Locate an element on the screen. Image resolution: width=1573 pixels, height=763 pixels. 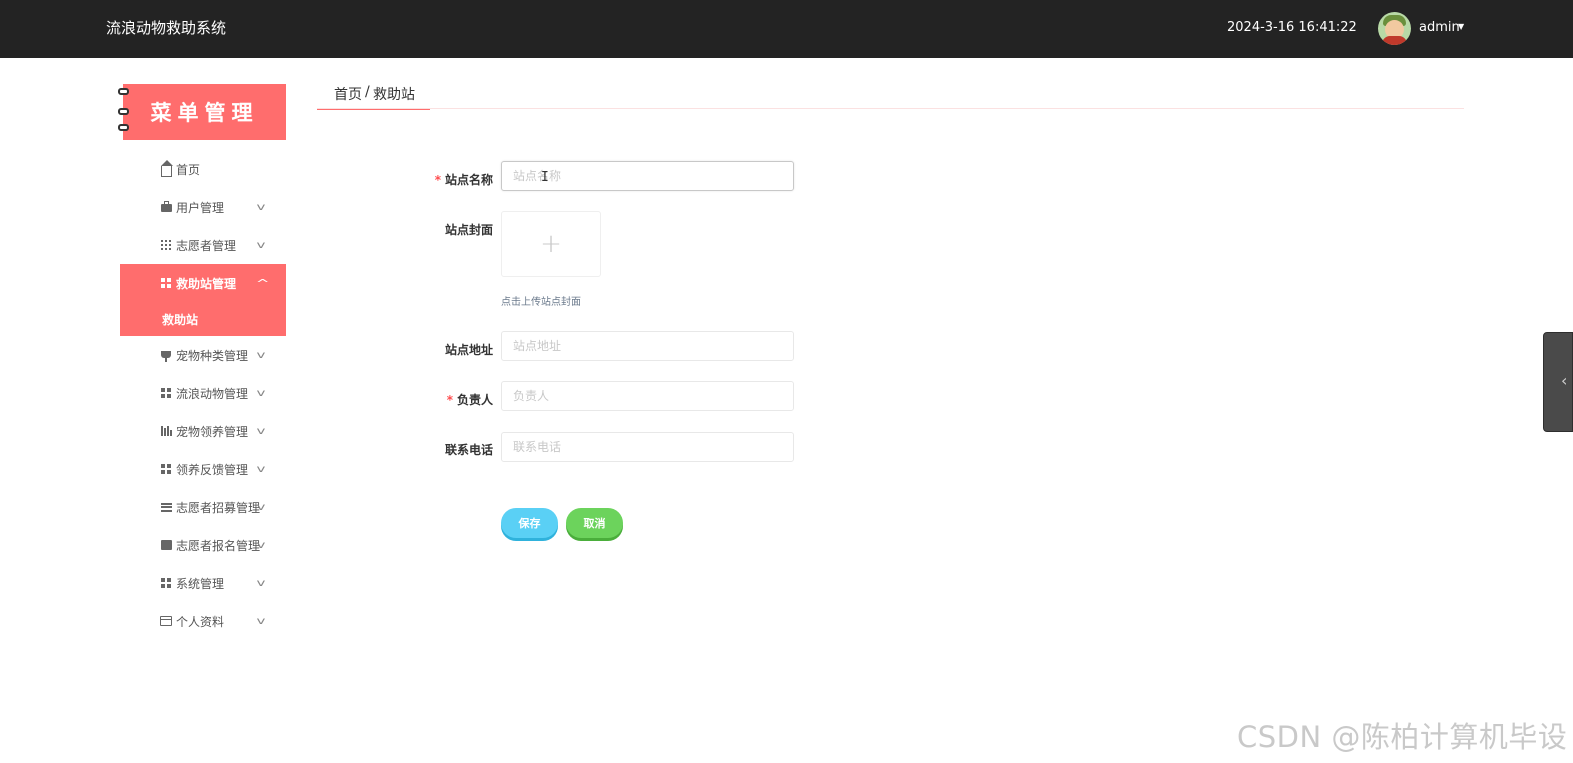
watermark: CSDN @陈柏计算机毕设 is located at coordinates (1402, 737).